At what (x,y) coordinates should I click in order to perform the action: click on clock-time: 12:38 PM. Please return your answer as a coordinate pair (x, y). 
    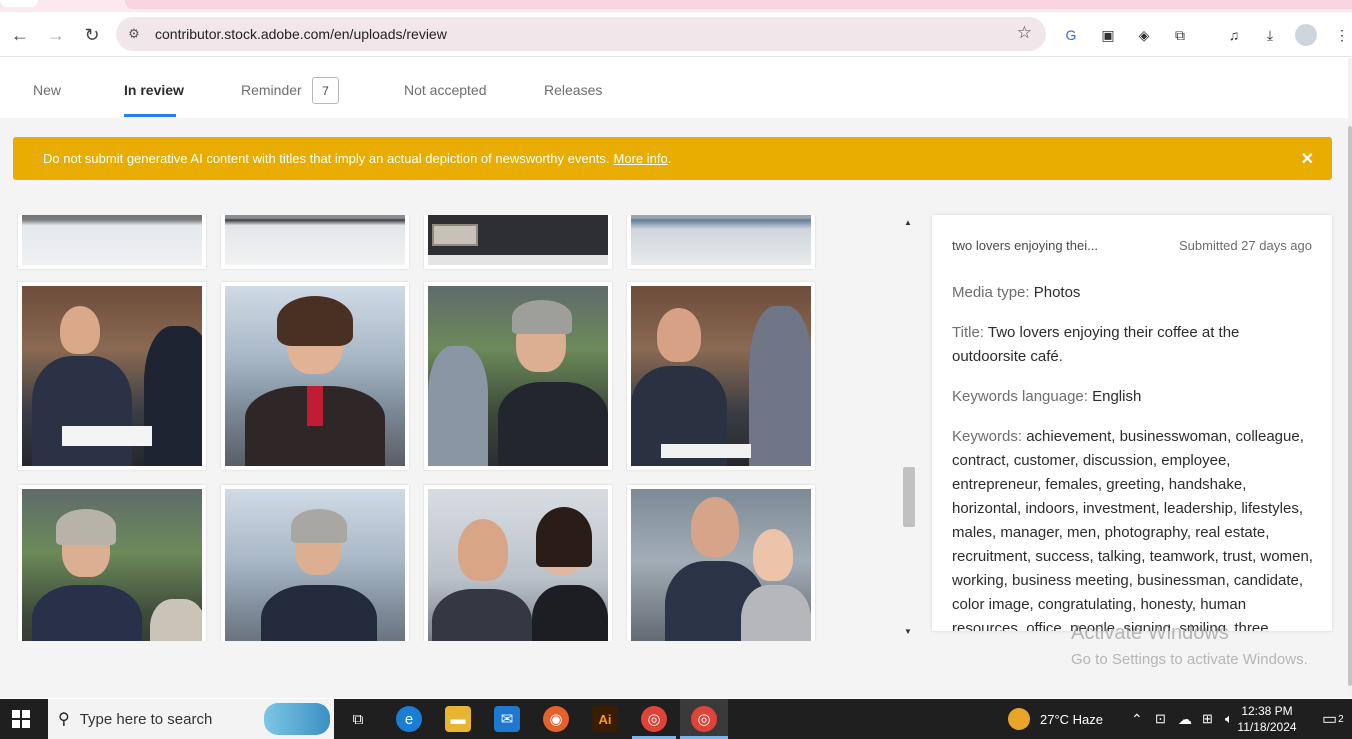
    Looking at the image, I should click on (1267, 711).